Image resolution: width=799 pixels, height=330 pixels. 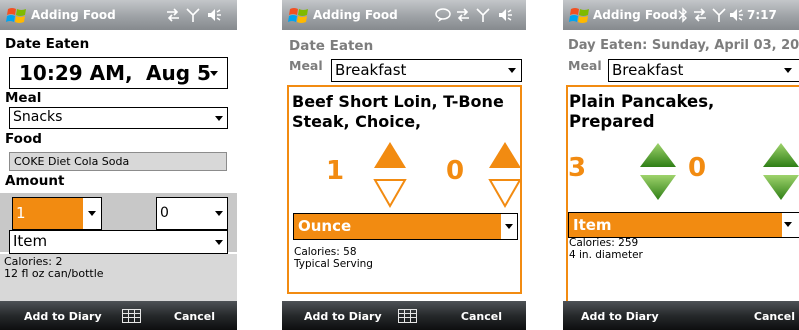 I want to click on serving-text: Typical Serving, so click(x=333, y=264).